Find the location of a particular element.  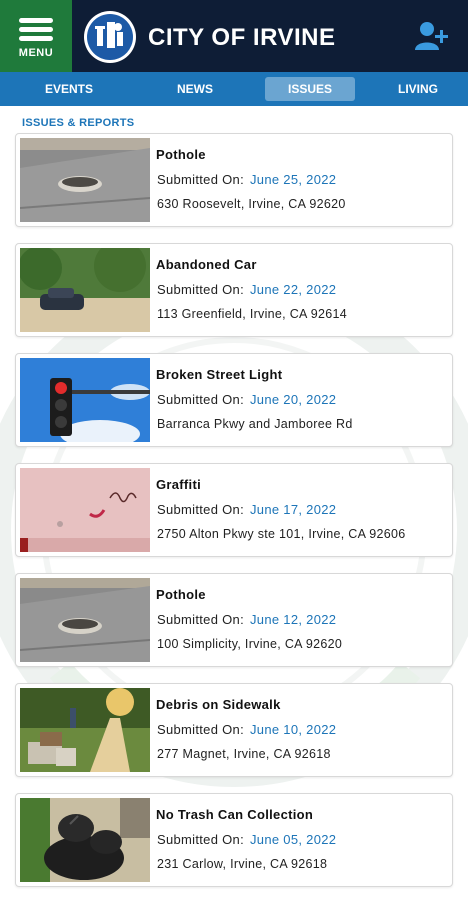

issue-address: 100 Simplicity, Irvine, CA 92620 is located at coordinates (250, 644).